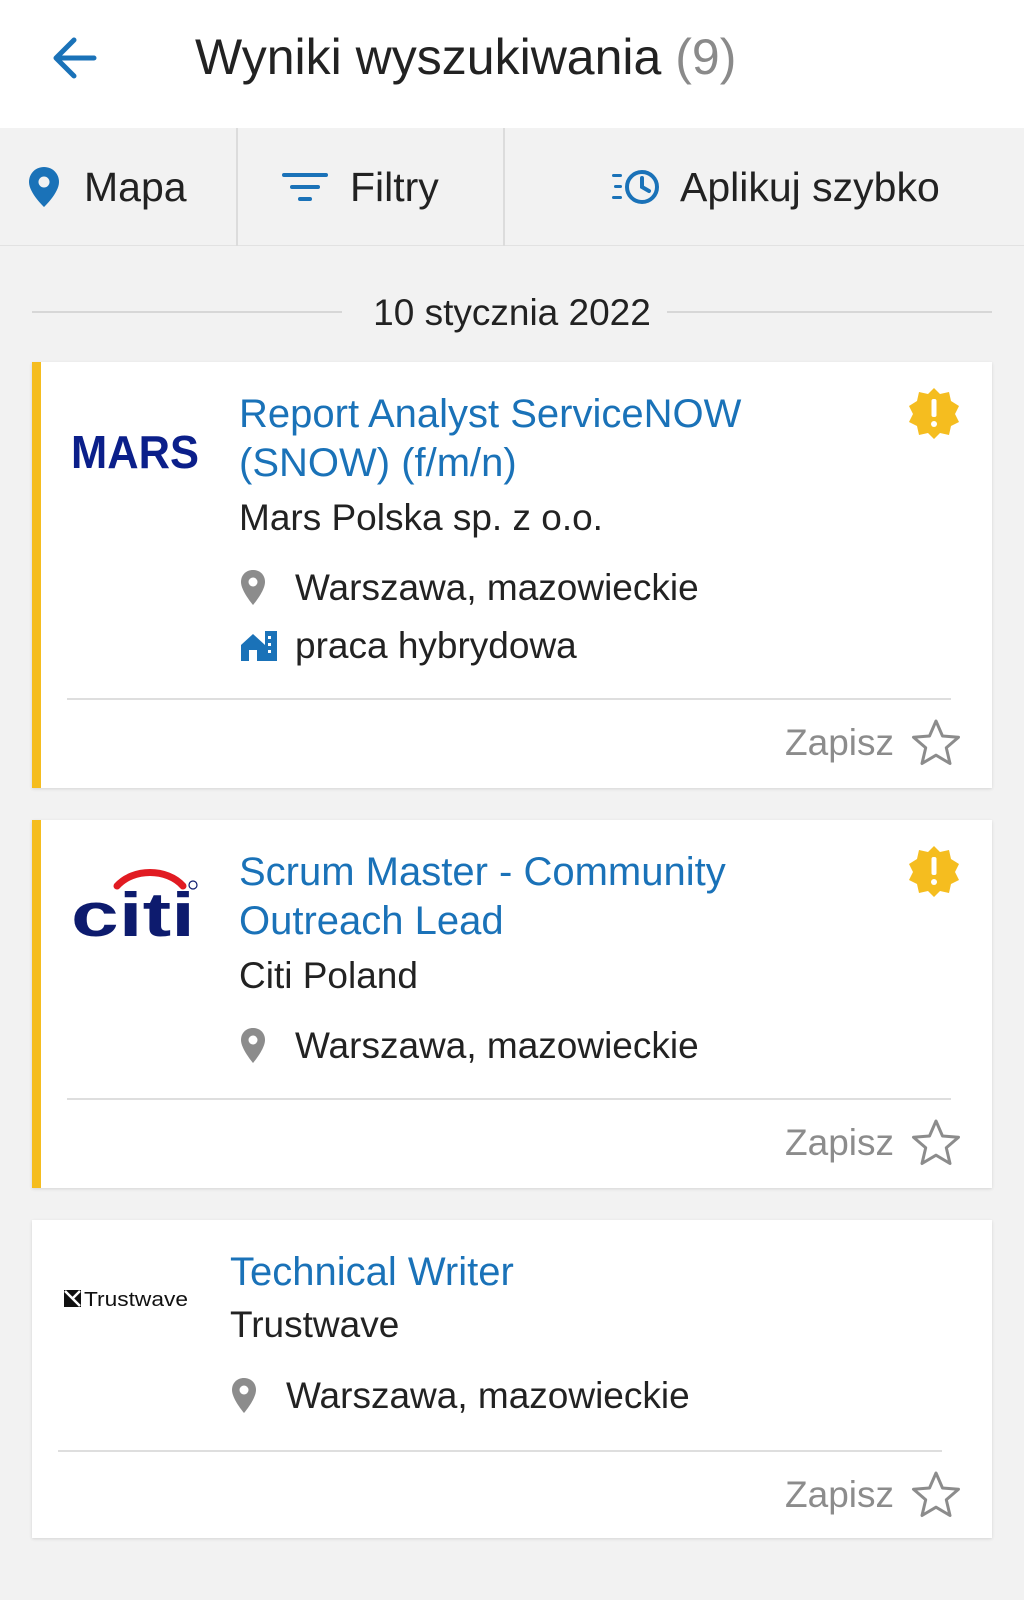  Describe the element at coordinates (436, 645) in the screenshot. I see `work-mode-text: praca hybrydowa` at that location.